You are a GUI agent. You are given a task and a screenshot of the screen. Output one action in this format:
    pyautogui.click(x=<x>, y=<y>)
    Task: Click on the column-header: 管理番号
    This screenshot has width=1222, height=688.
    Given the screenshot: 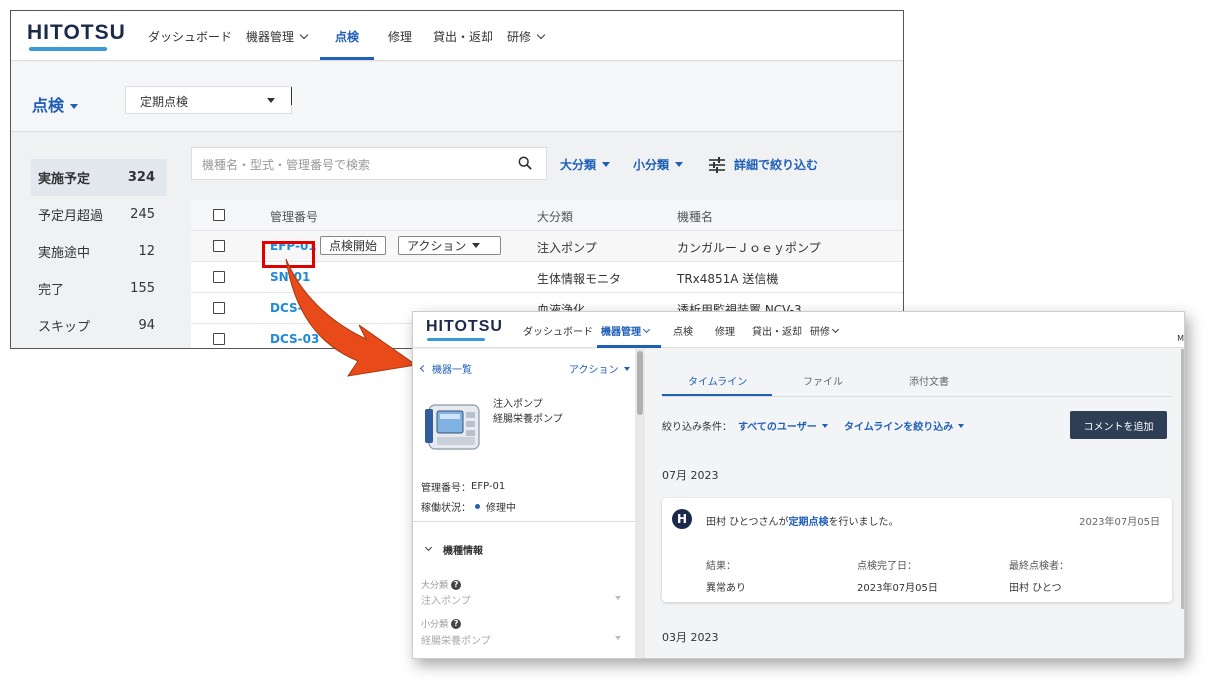 What is the action you would take?
    pyautogui.click(x=294, y=216)
    